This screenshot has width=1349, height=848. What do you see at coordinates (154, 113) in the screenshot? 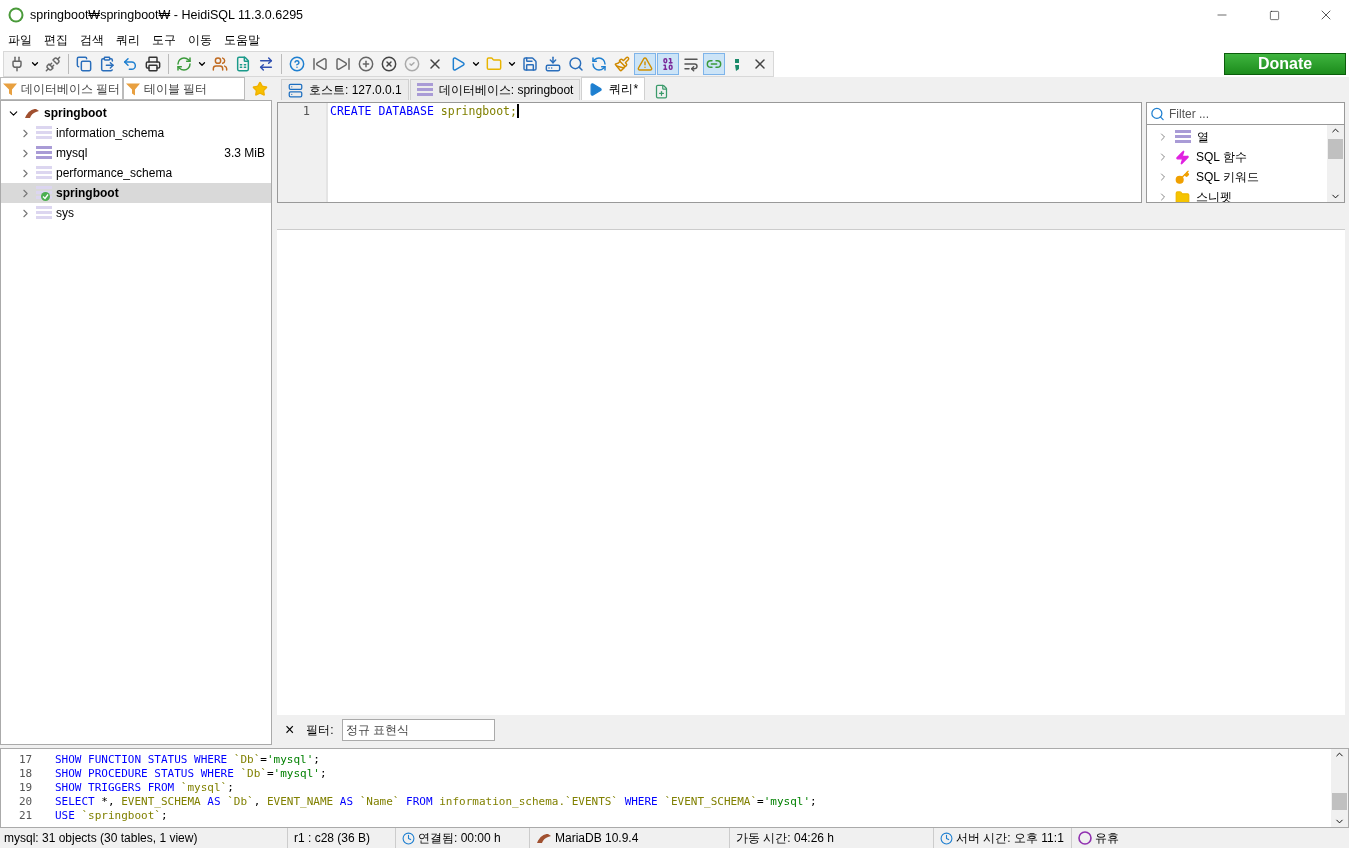
I see `tree-item: springboot` at bounding box center [154, 113].